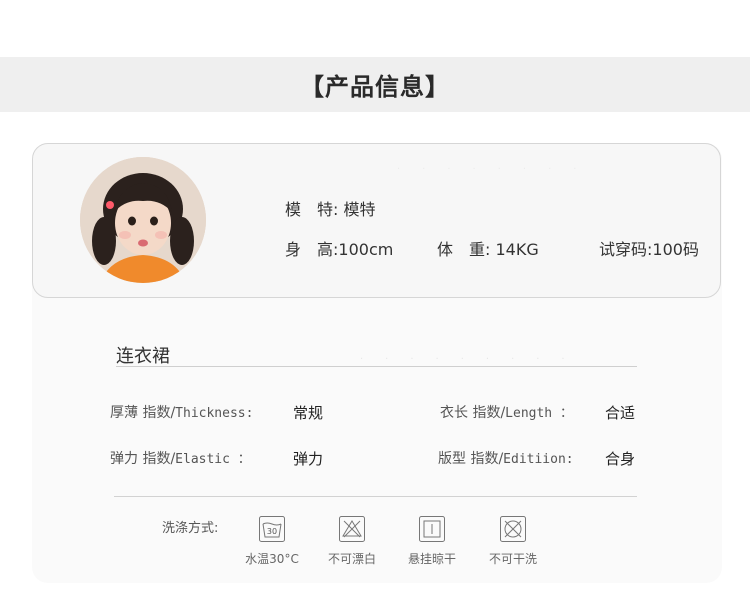 This screenshot has width=750, height=607. What do you see at coordinates (272, 559) in the screenshot?
I see `wash-caption: 水温30°C` at bounding box center [272, 559].